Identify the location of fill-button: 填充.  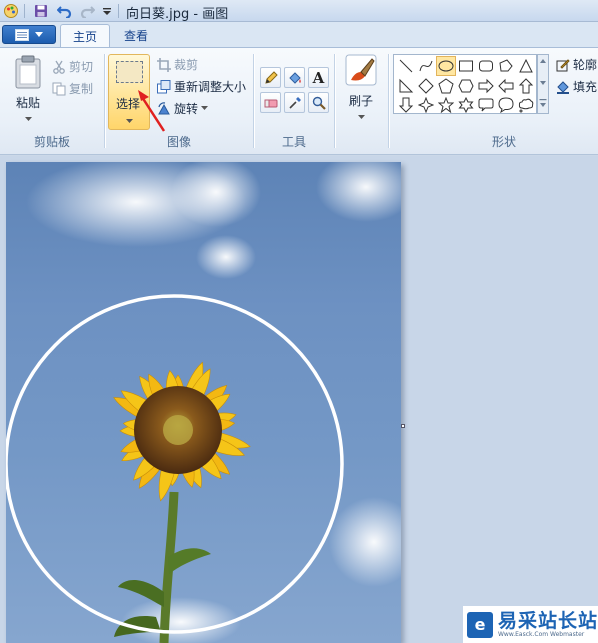
(576, 86).